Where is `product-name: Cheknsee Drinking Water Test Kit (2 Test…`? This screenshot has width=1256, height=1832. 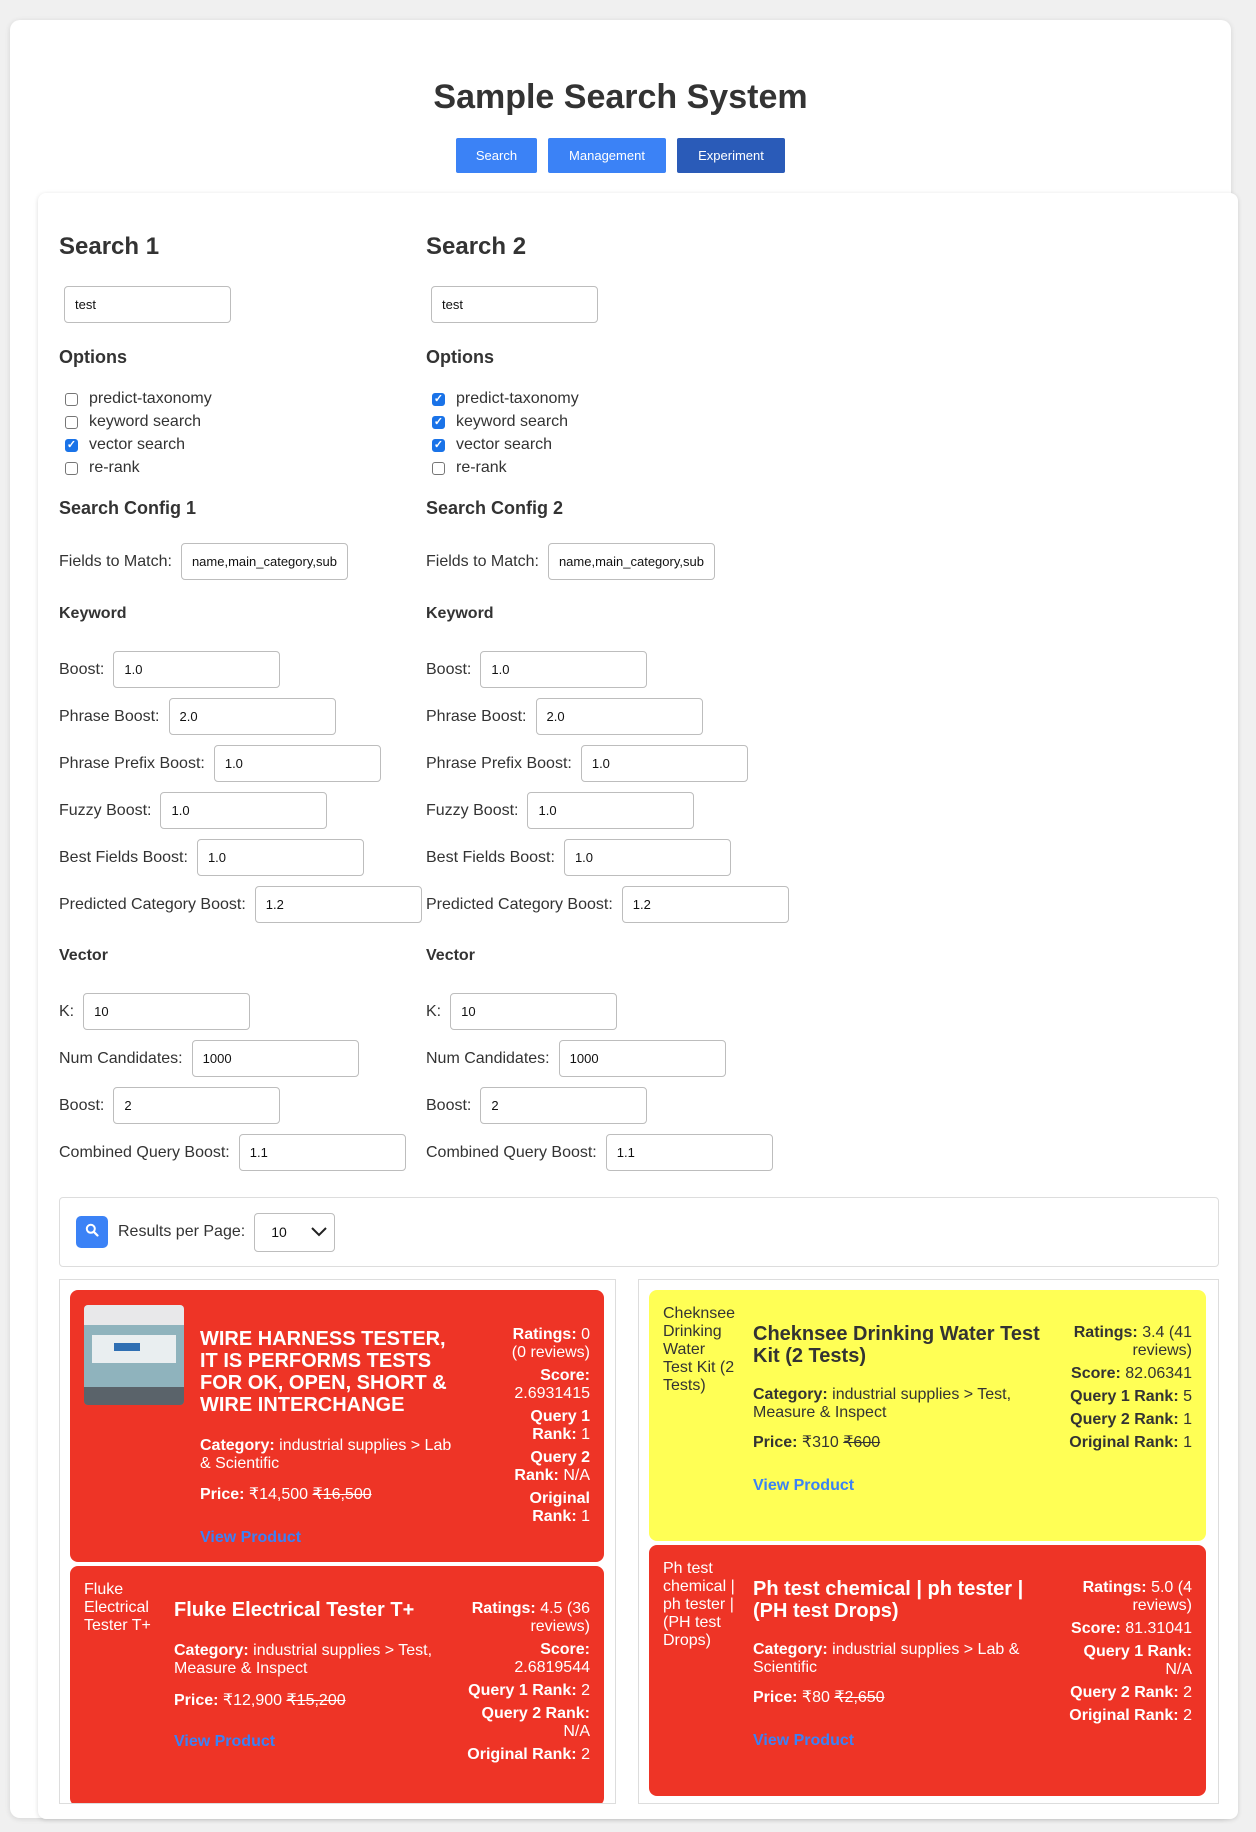 product-name: Cheknsee Drinking Water Test Kit (2 Test… is located at coordinates (896, 1345).